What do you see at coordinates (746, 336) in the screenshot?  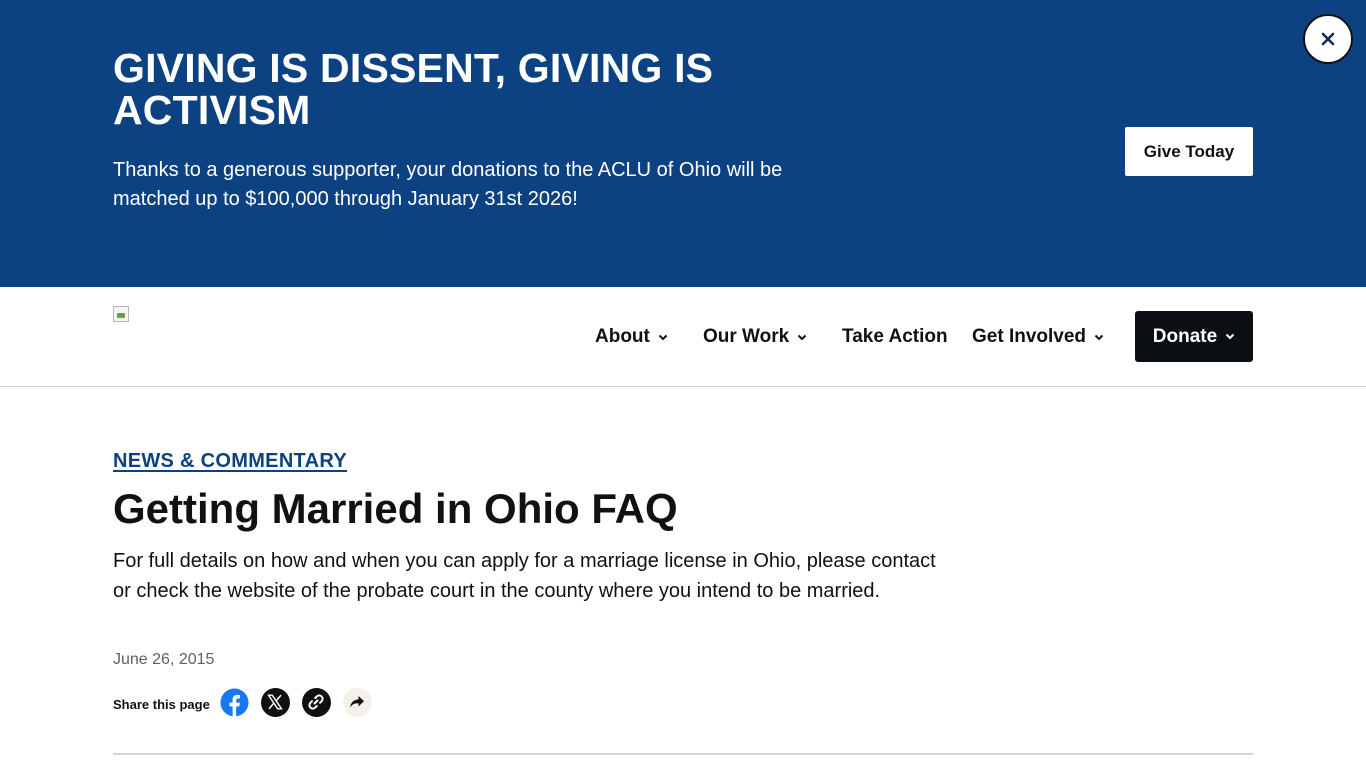 I see `nav-item-label: Our Work` at bounding box center [746, 336].